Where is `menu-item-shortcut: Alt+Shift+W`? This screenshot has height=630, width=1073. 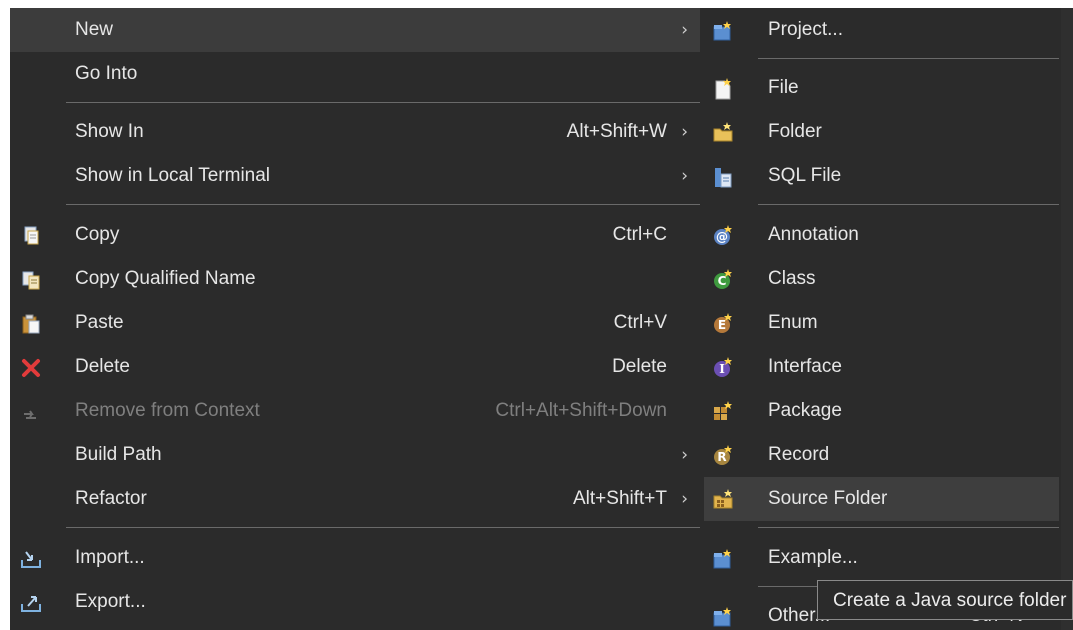
menu-item-shortcut: Alt+Shift+W is located at coordinates (616, 131).